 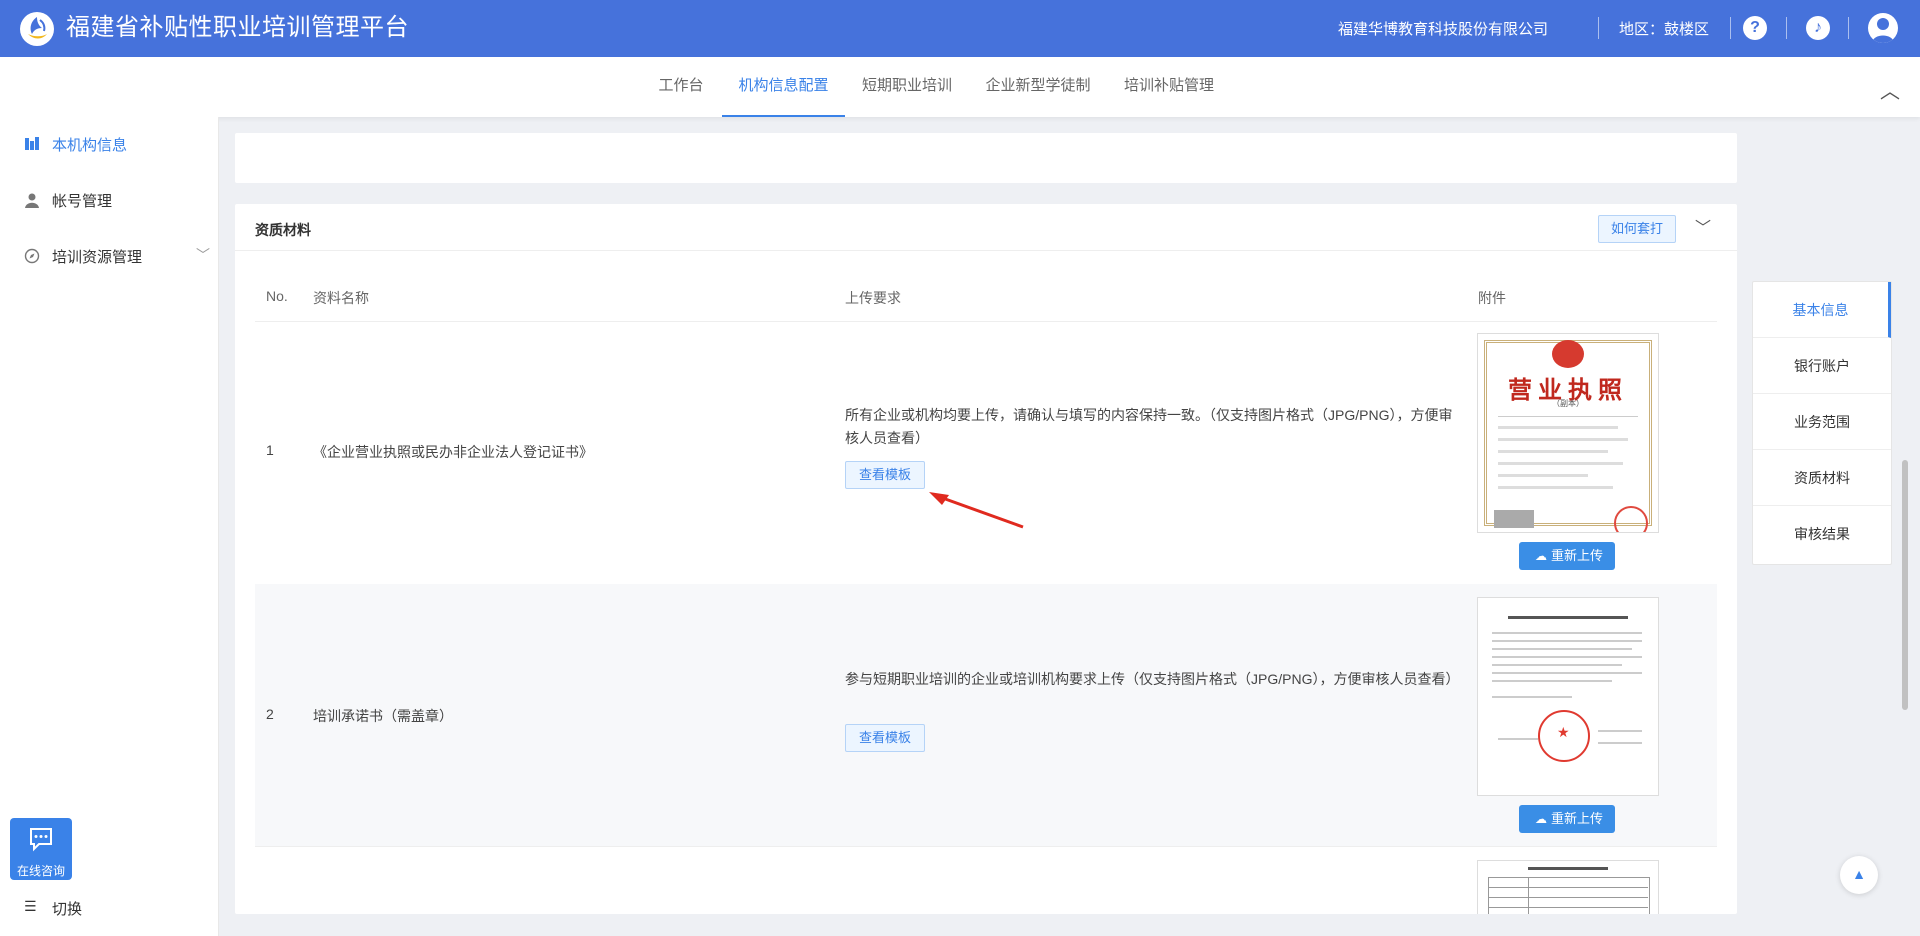 I want to click on tab-workbench: 工作台, so click(x=681, y=87).